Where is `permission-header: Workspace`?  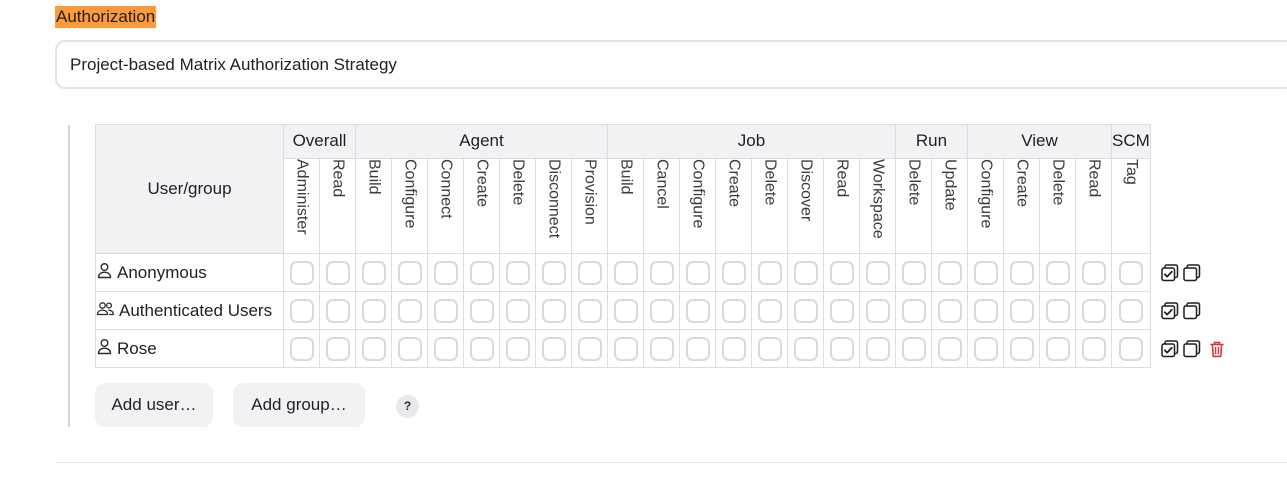
permission-header: Workspace is located at coordinates (877, 206).